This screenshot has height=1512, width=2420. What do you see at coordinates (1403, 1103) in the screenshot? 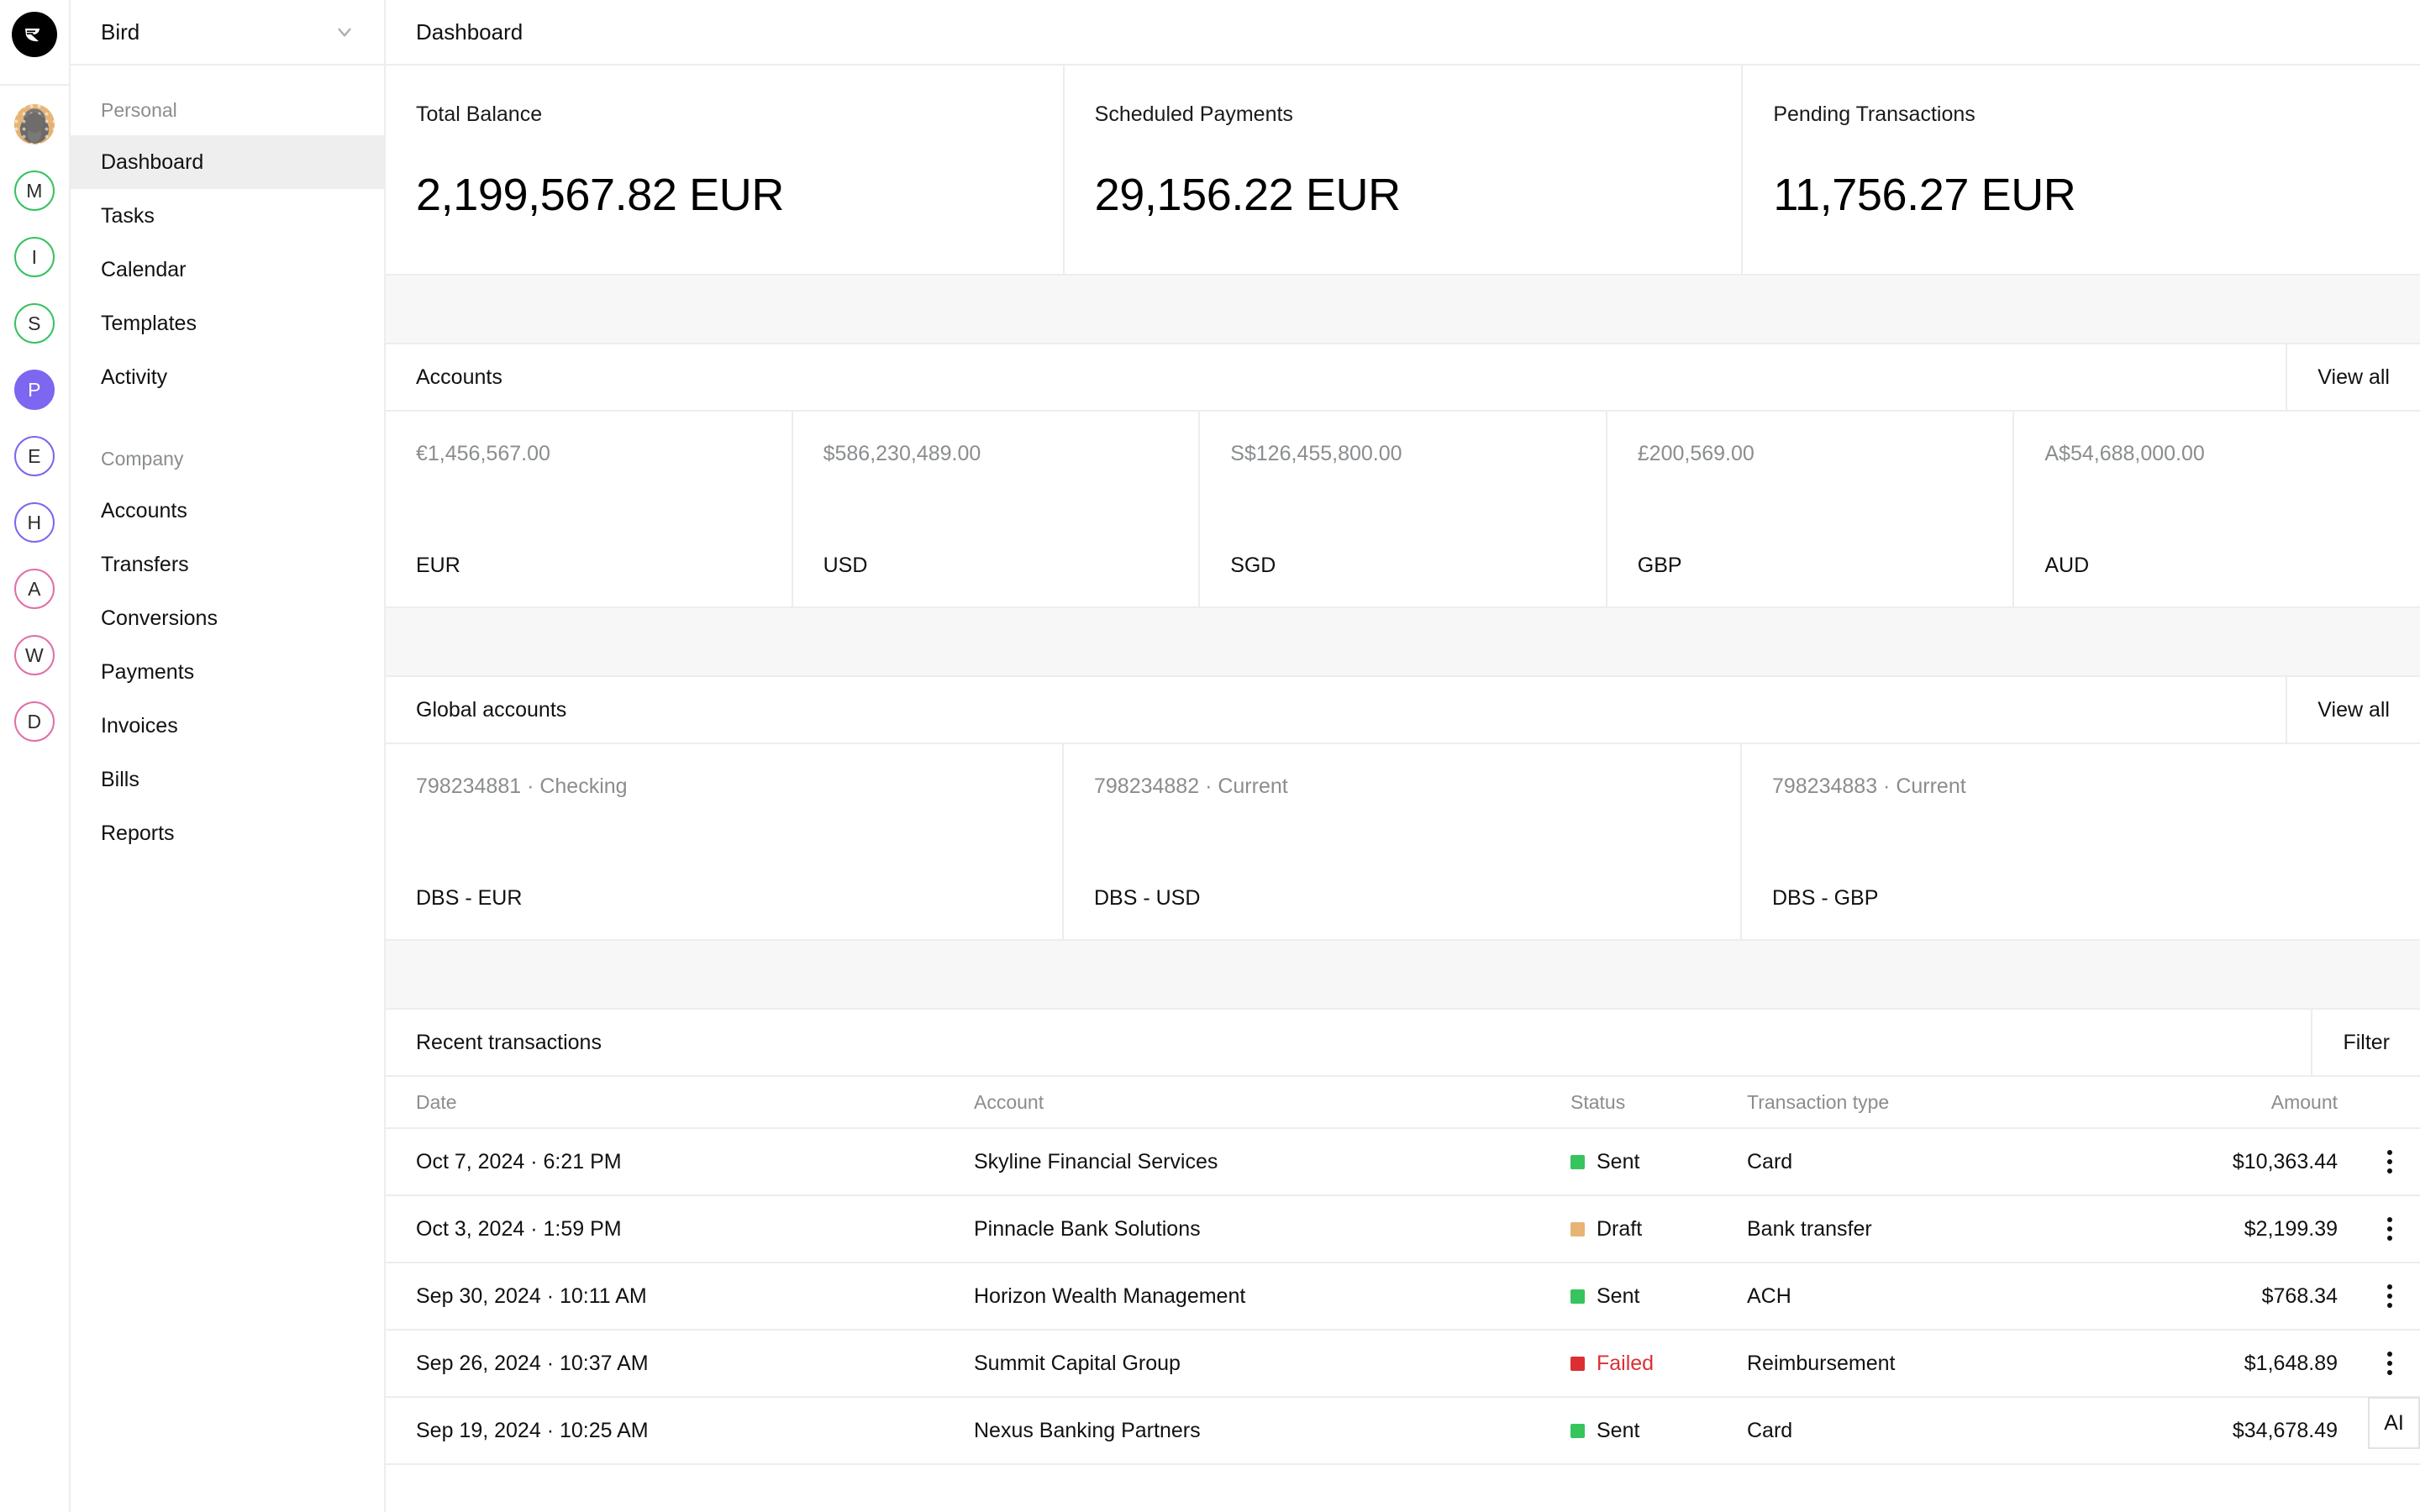
I see `transactions-table-header: Date Account Status Transaction type Amount` at bounding box center [1403, 1103].